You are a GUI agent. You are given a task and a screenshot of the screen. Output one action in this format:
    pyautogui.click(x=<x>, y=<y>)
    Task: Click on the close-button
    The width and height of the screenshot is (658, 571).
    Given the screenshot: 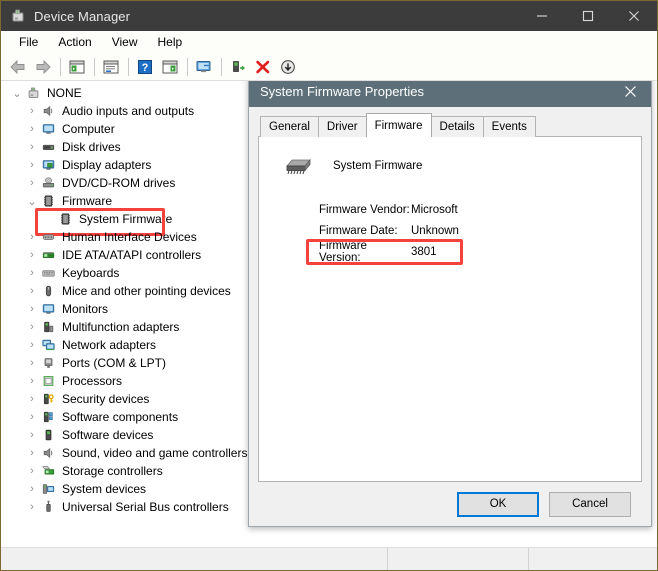 What is the action you would take?
    pyautogui.click(x=634, y=16)
    